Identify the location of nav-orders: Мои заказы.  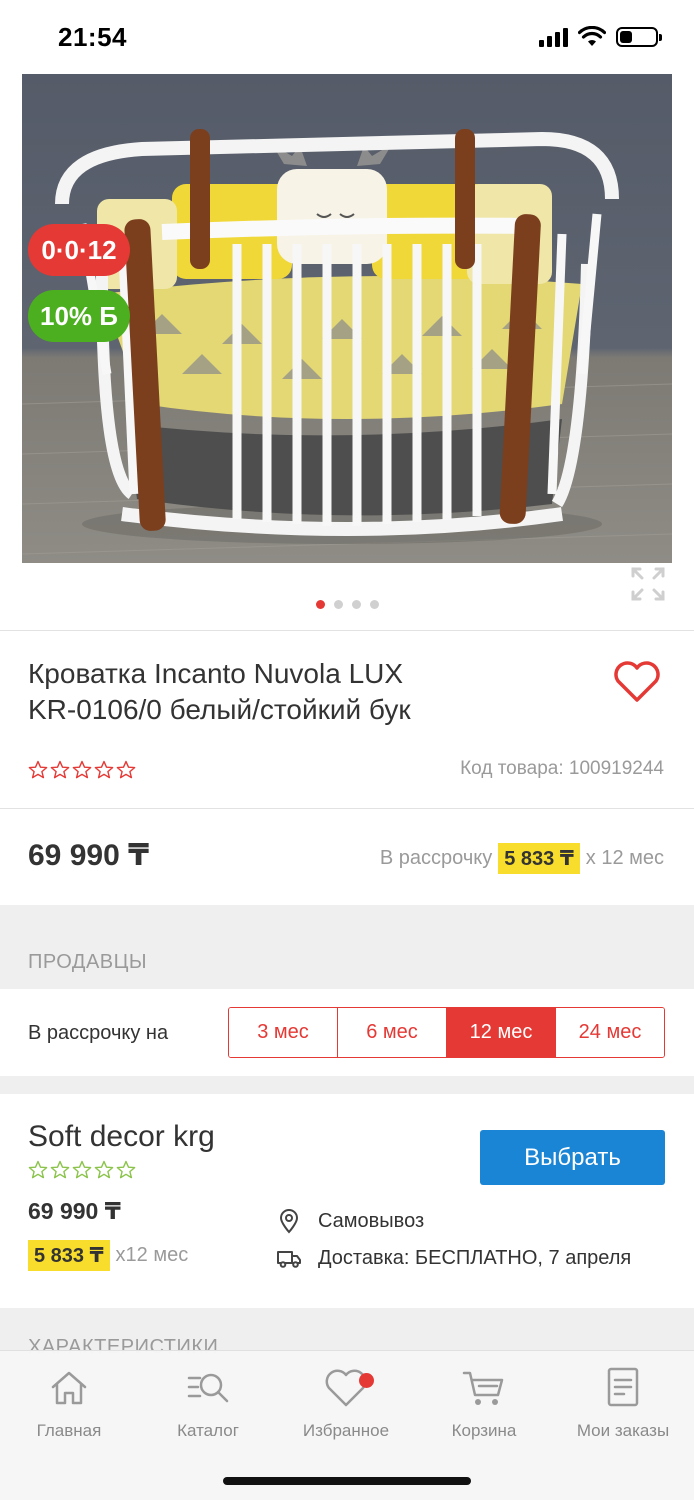
(623, 1403).